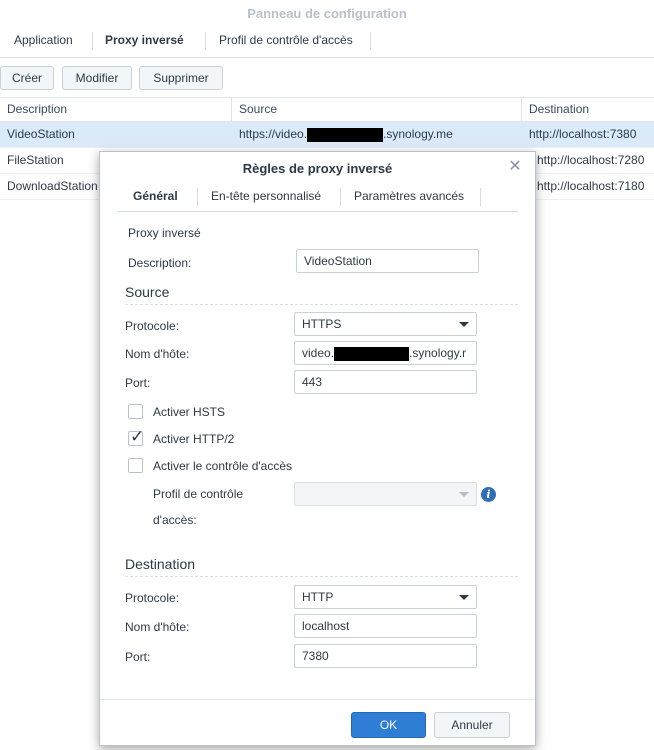 The image size is (654, 750). Describe the element at coordinates (27, 78) in the screenshot. I see `create-button: Créer` at that location.